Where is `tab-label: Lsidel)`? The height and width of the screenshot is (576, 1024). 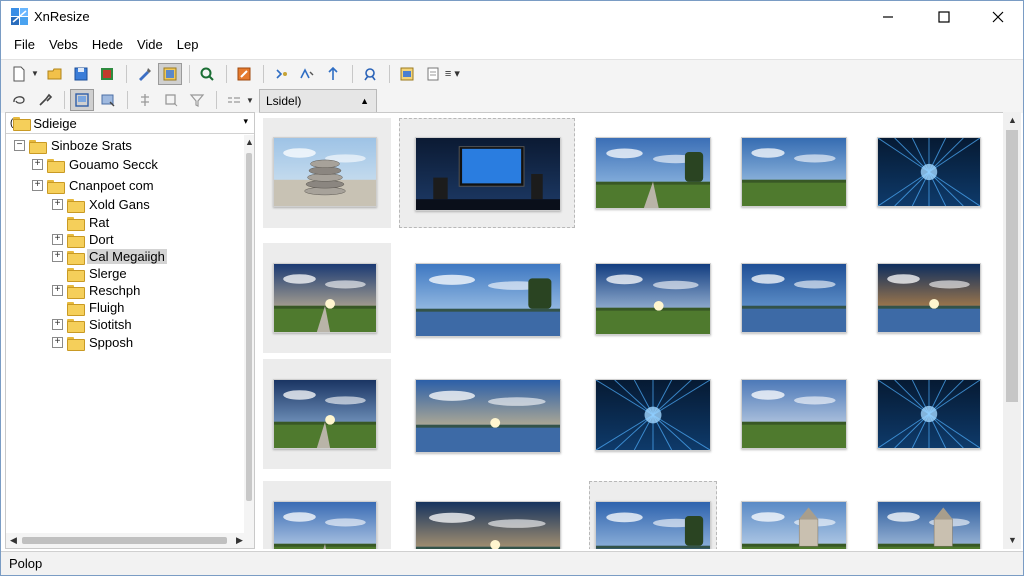 tab-label: Lsidel) is located at coordinates (284, 101).